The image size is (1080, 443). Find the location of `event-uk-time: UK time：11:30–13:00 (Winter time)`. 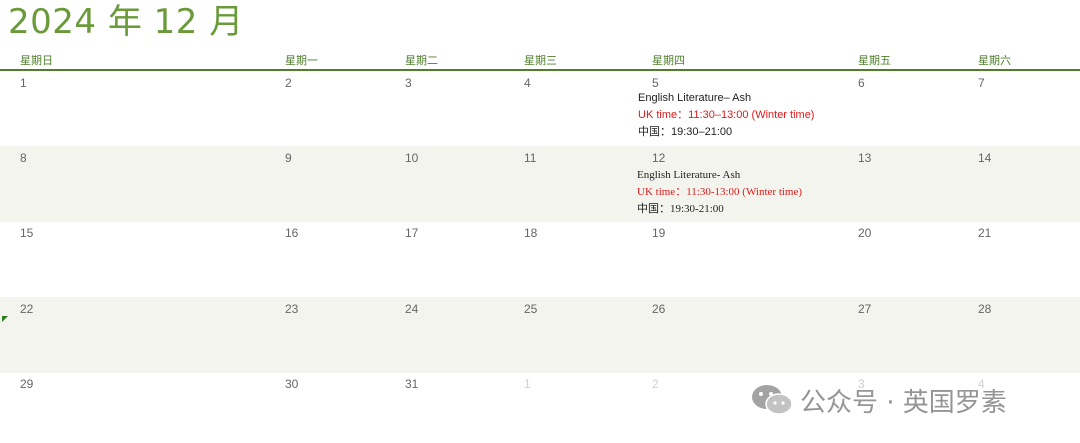

event-uk-time: UK time：11:30–13:00 (Winter time) is located at coordinates (726, 115).